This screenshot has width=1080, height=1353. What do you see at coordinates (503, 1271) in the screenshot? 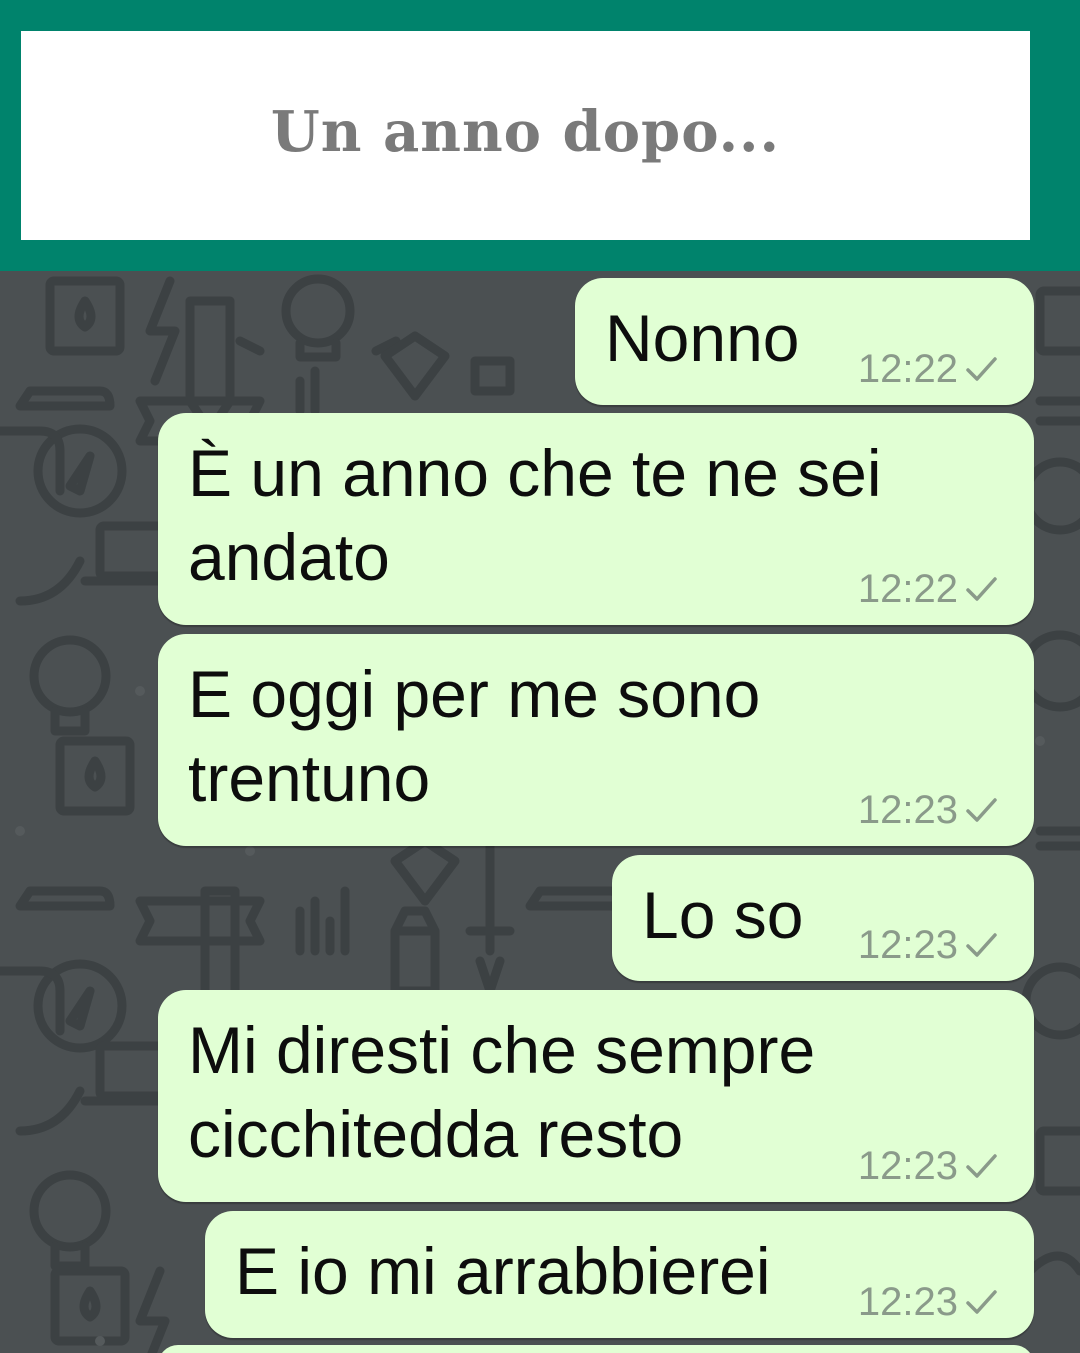
I see `message-text: E io mi arrabbierei` at bounding box center [503, 1271].